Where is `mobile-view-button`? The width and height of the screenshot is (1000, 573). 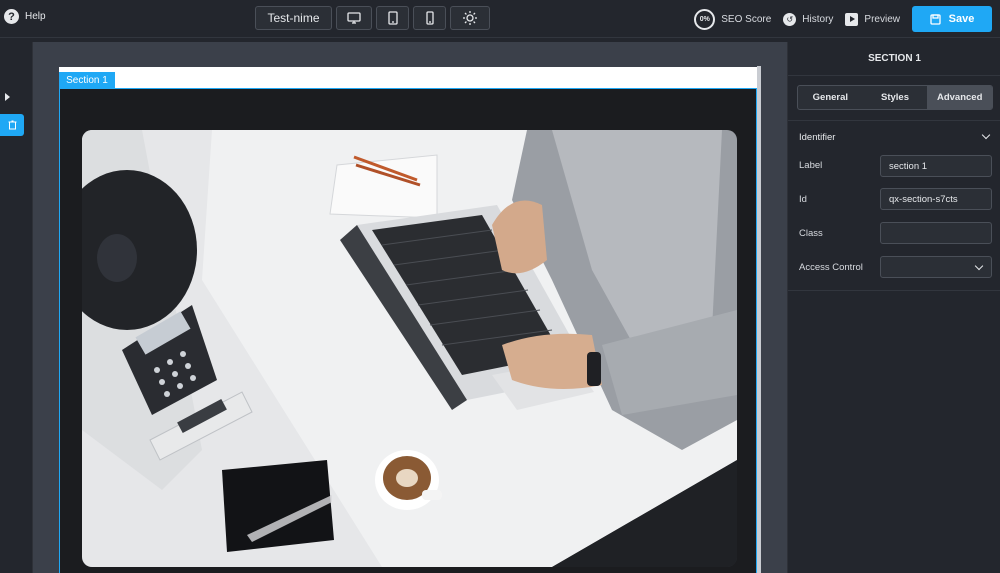 mobile-view-button is located at coordinates (429, 18).